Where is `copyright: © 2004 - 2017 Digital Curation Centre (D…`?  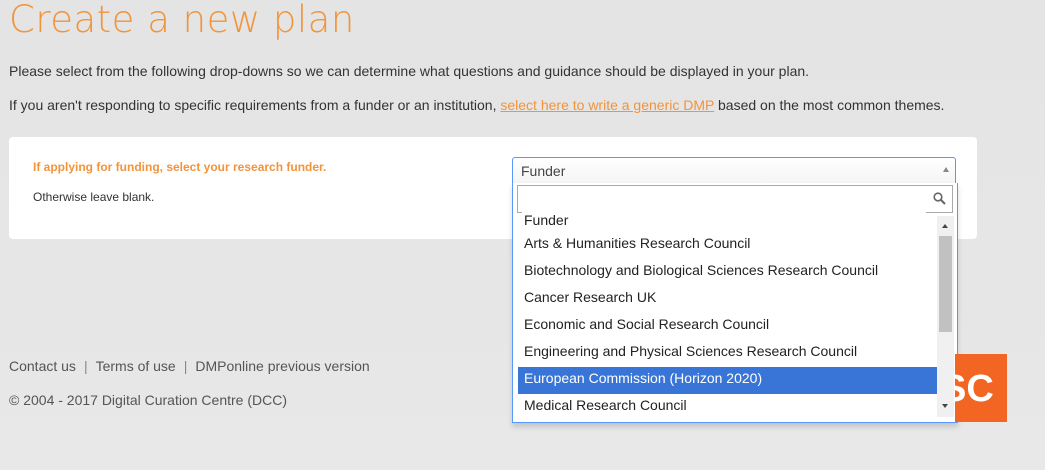
copyright: © 2004 - 2017 Digital Curation Centre (D… is located at coordinates (148, 400).